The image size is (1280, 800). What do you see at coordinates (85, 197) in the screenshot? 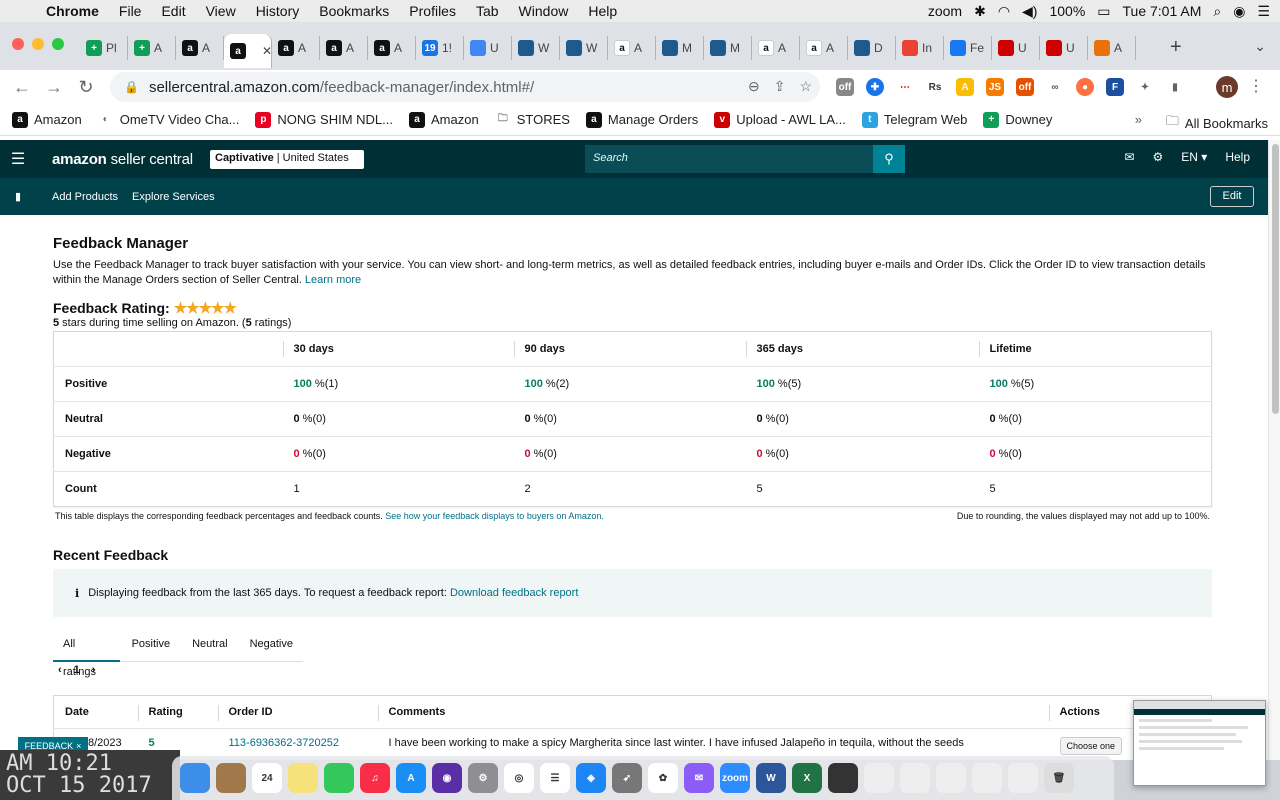
I see `nav-add-products: Add Products` at bounding box center [85, 197].